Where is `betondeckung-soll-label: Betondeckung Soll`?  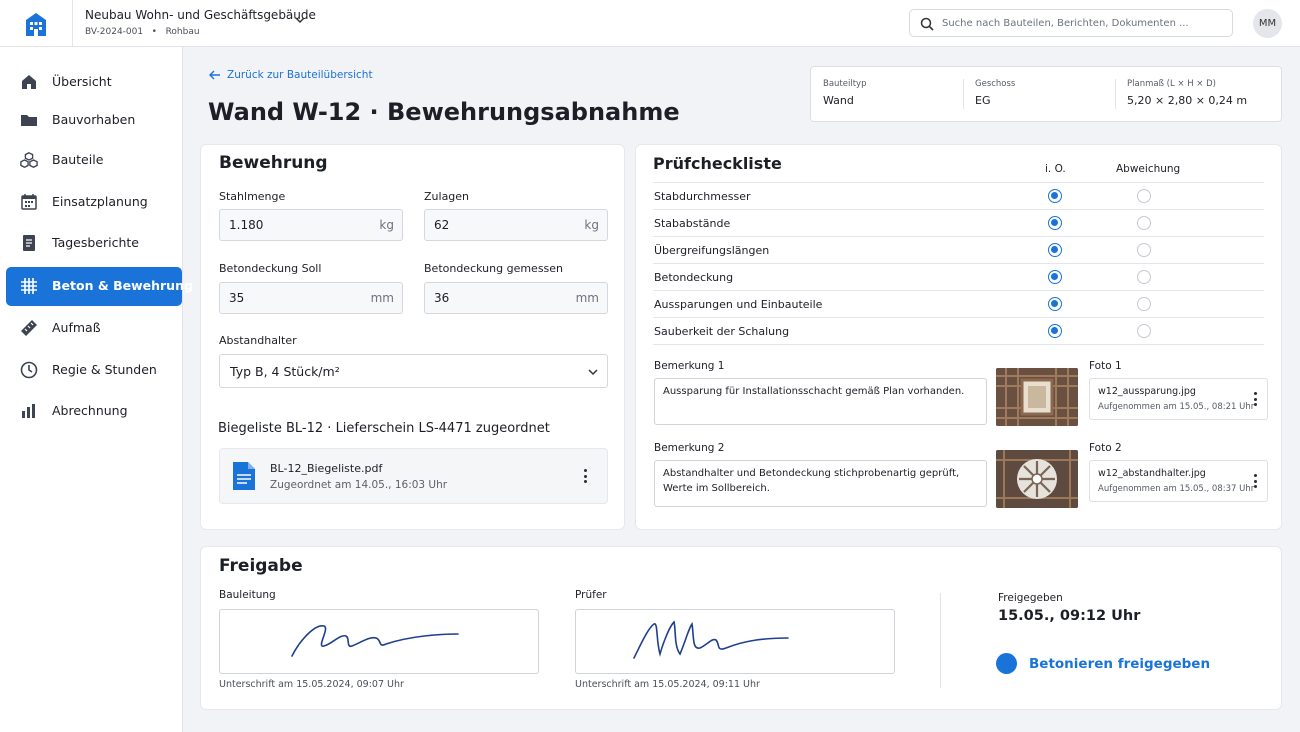
betondeckung-soll-label: Betondeckung Soll is located at coordinates (270, 268).